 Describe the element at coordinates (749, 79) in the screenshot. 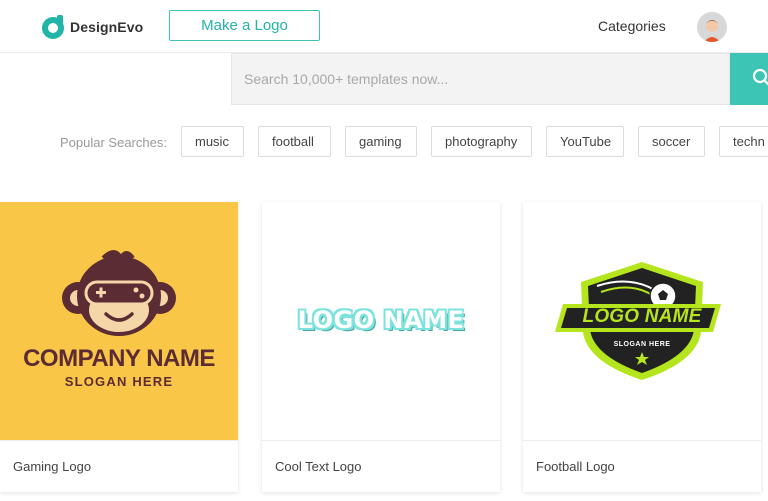

I see `search-button` at that location.